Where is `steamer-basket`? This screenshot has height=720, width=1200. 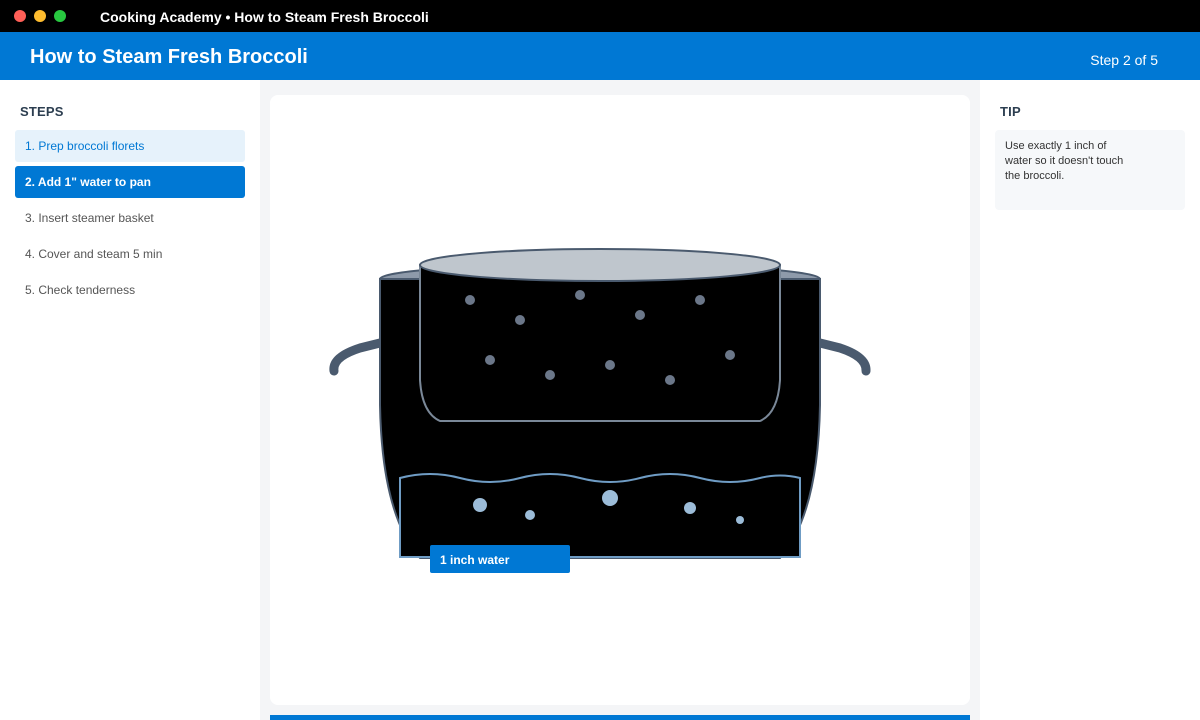
steamer-basket is located at coordinates (600, 343).